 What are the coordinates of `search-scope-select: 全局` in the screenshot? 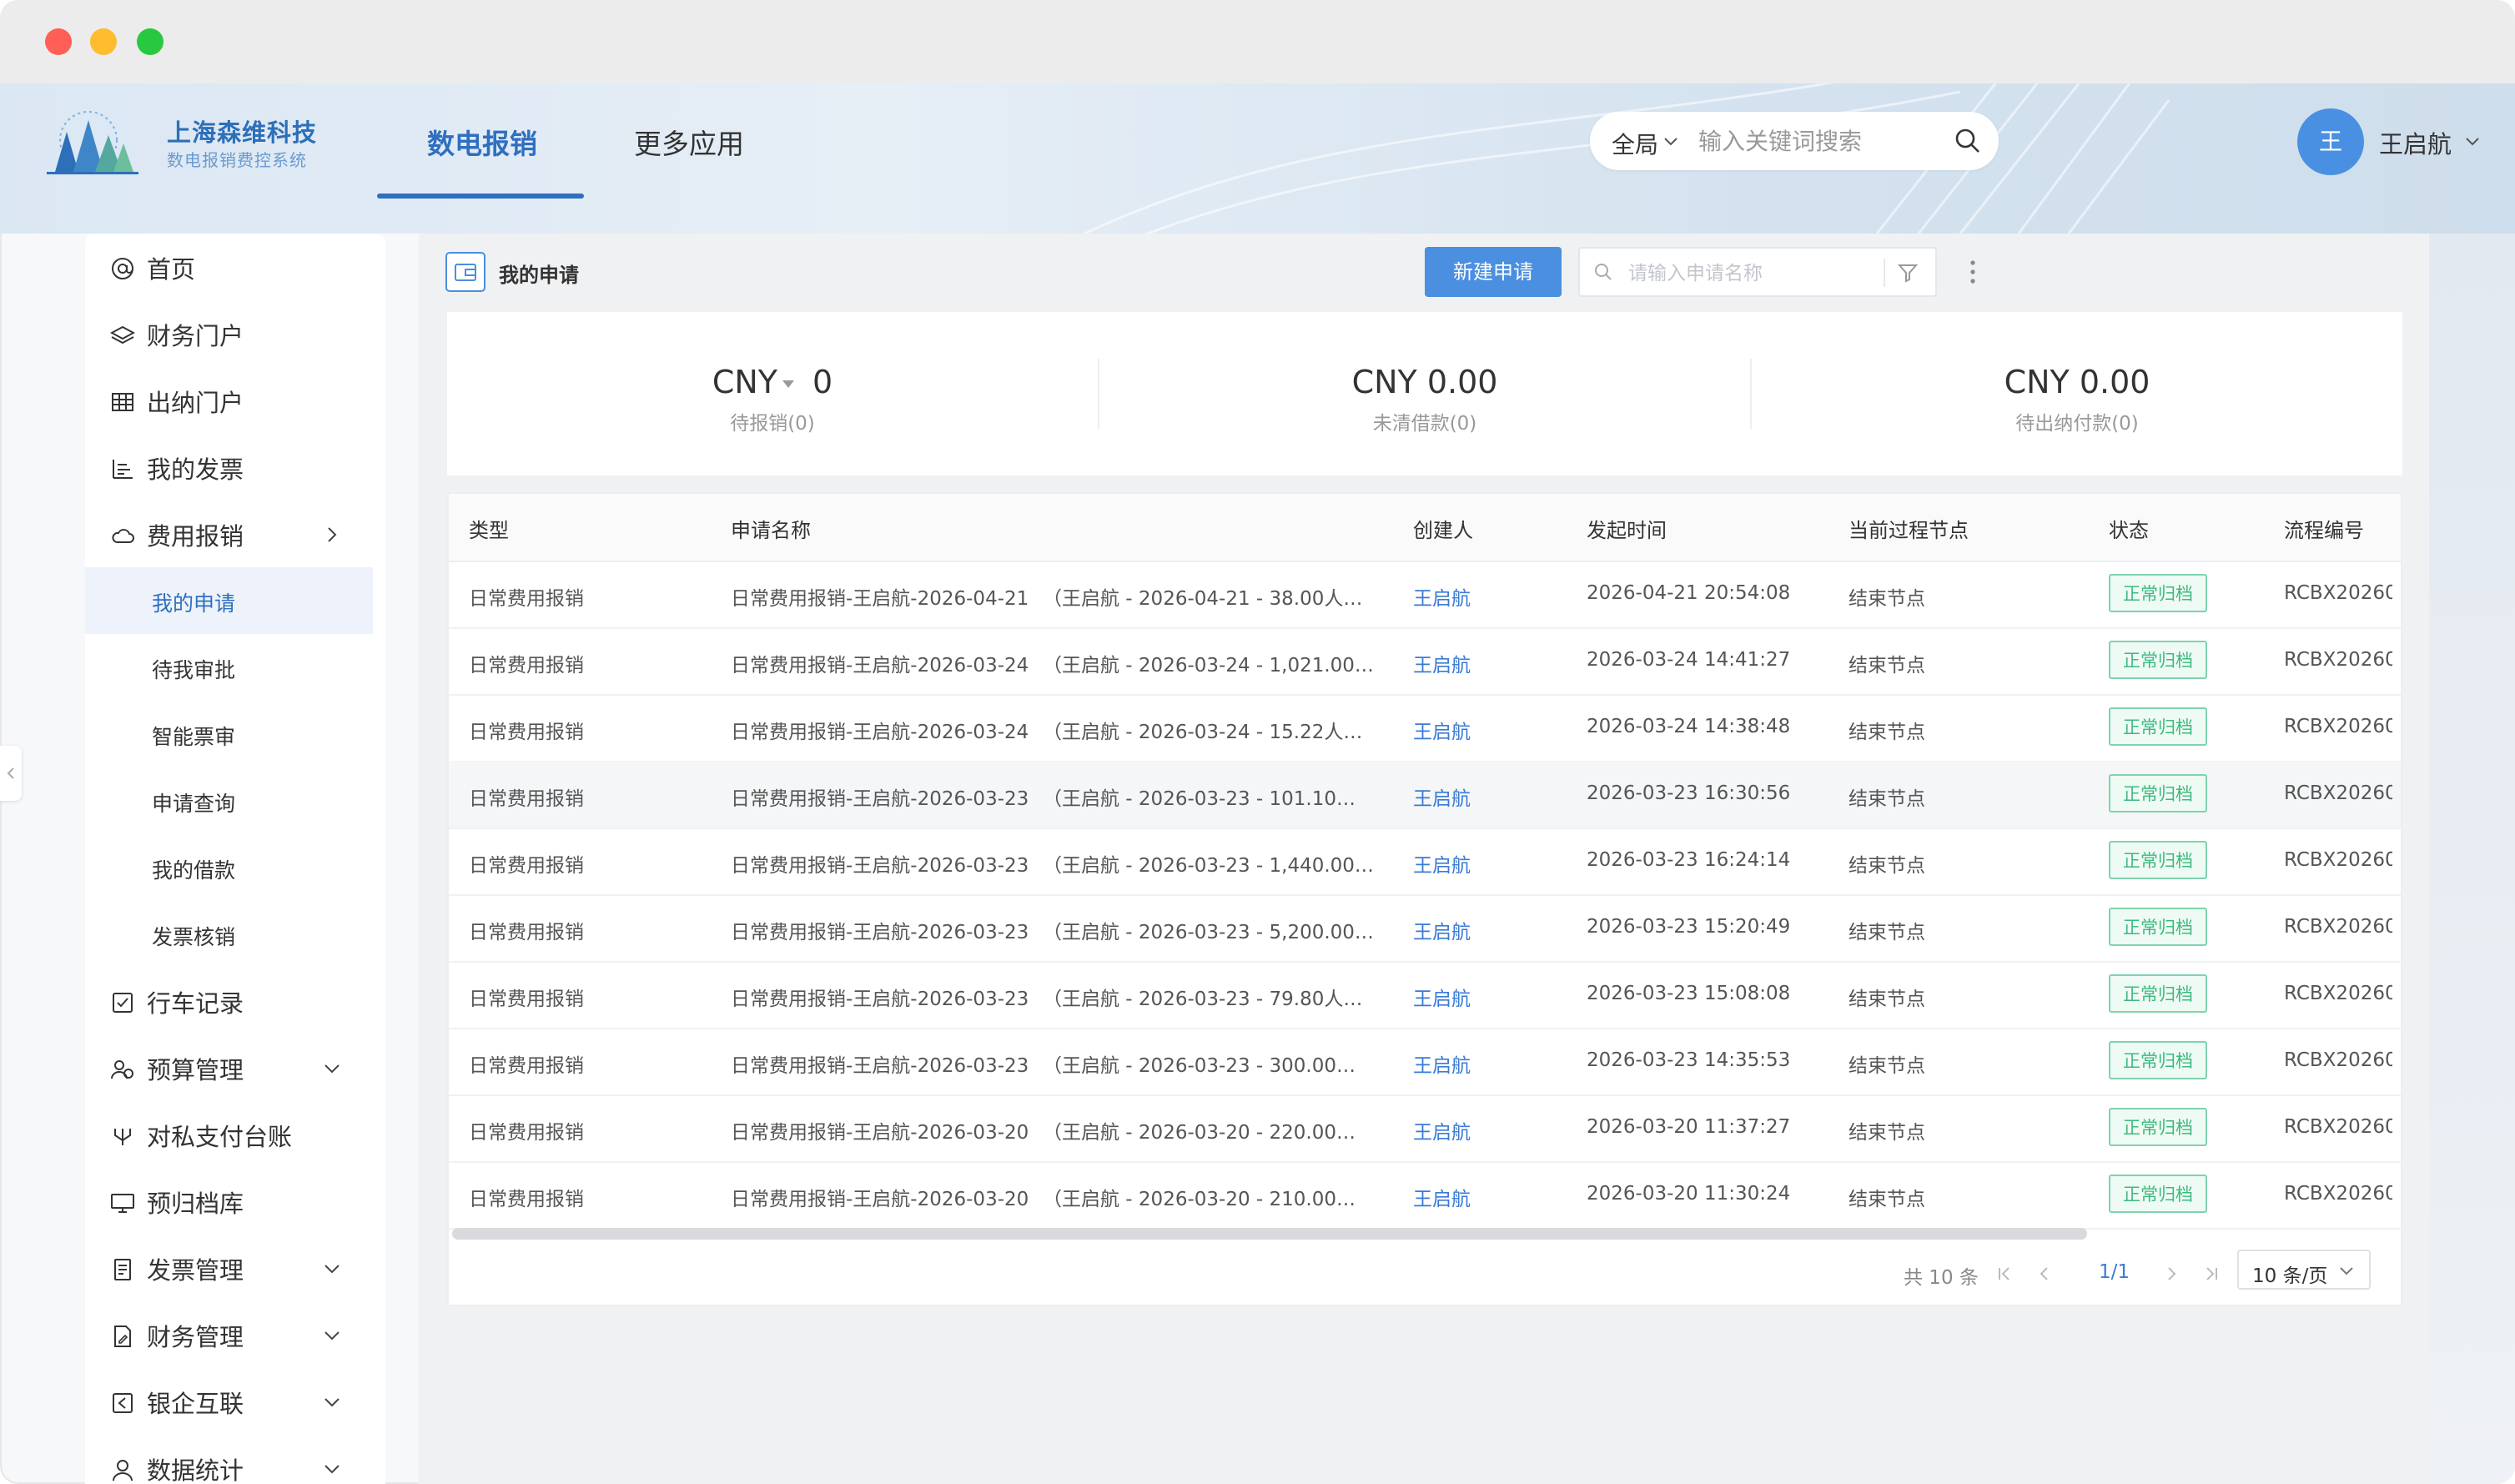 It's located at (1635, 144).